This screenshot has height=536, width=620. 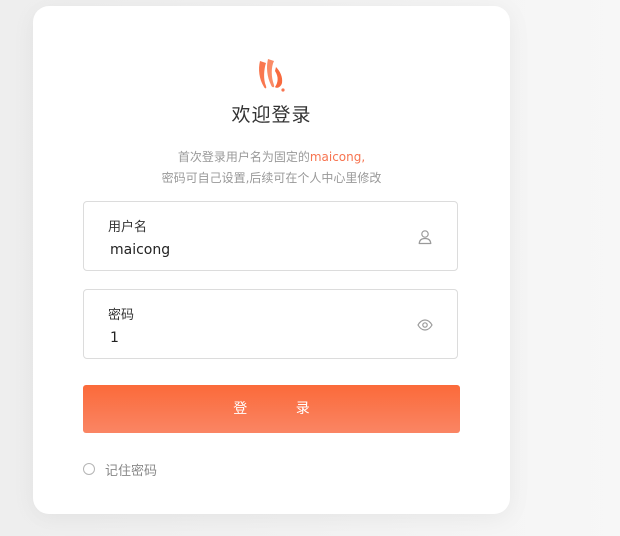 What do you see at coordinates (425, 237) in the screenshot?
I see `user-icon` at bounding box center [425, 237].